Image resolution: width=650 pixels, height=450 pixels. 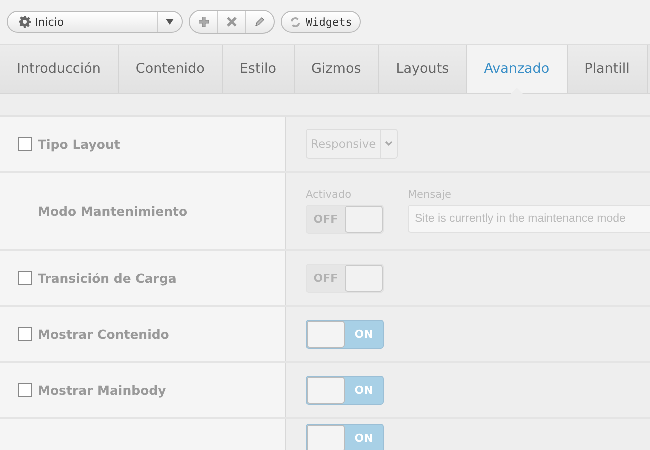 What do you see at coordinates (517, 69) in the screenshot?
I see `tab: Avanzado` at bounding box center [517, 69].